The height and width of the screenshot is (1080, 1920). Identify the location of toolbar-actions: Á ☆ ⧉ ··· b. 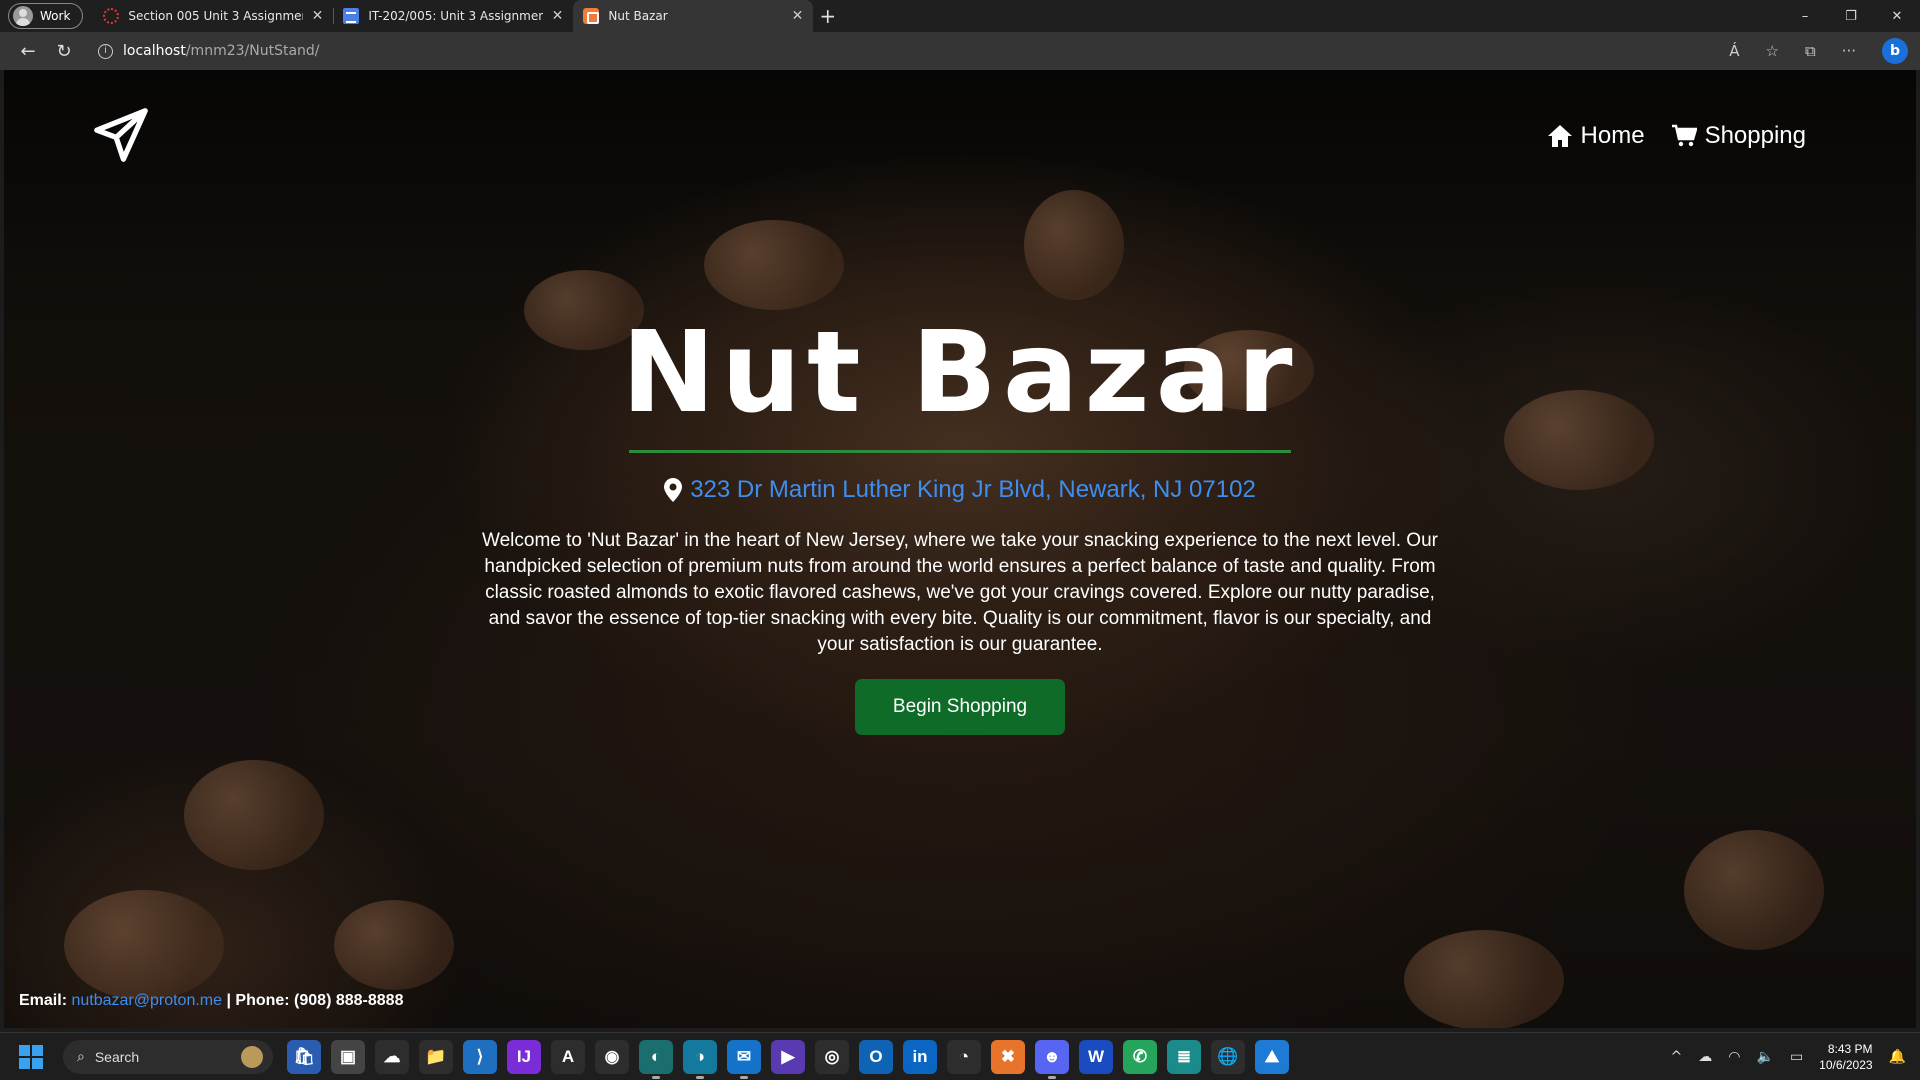
(1824, 51).